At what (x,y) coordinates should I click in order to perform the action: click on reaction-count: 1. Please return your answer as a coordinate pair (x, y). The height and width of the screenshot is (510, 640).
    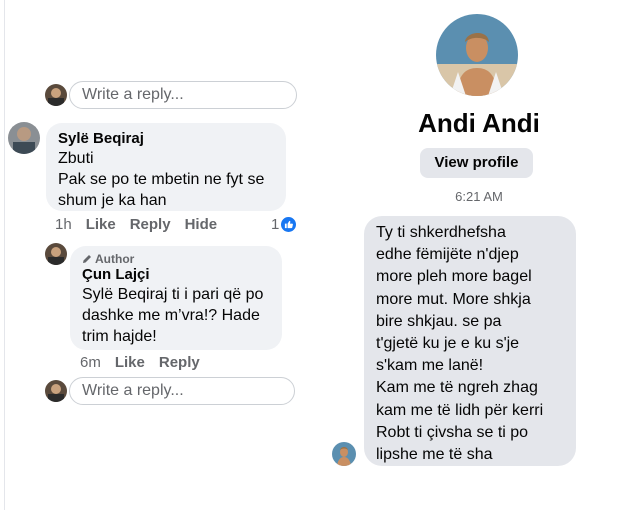
    Looking at the image, I should click on (284, 224).